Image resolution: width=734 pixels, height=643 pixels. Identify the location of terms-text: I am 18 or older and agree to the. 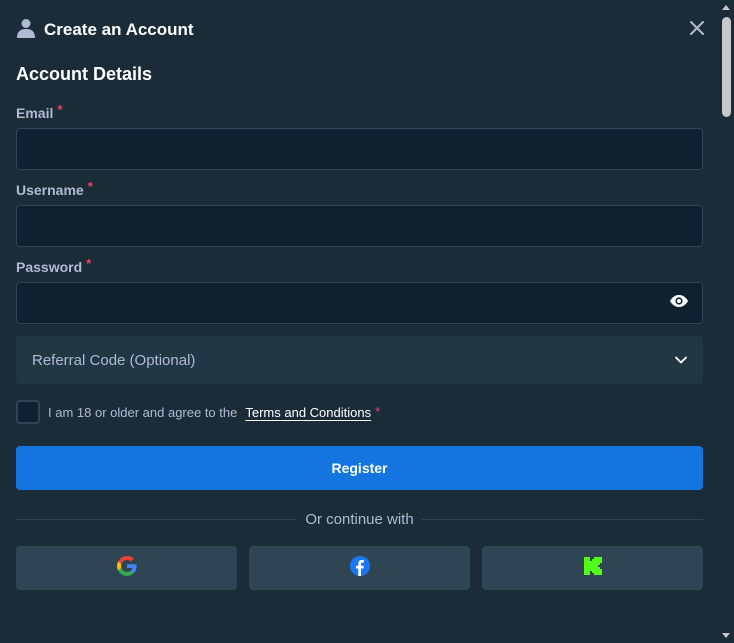
(143, 412).